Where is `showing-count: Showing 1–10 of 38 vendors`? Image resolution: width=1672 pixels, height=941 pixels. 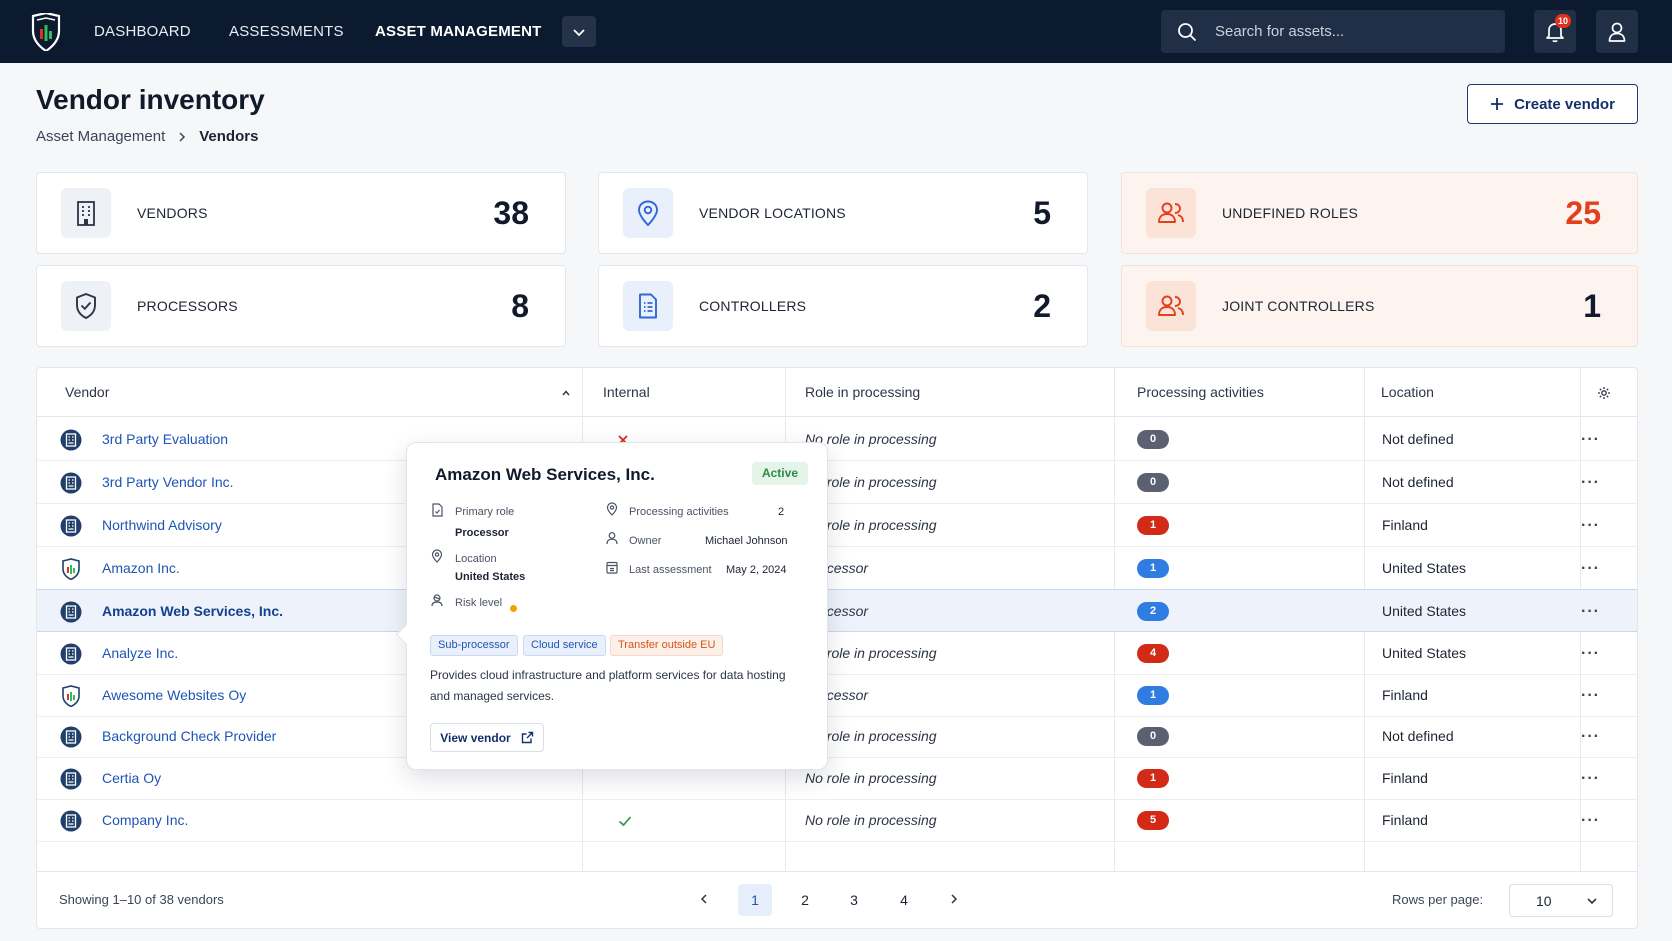 showing-count: Showing 1–10 of 38 vendors is located at coordinates (141, 899).